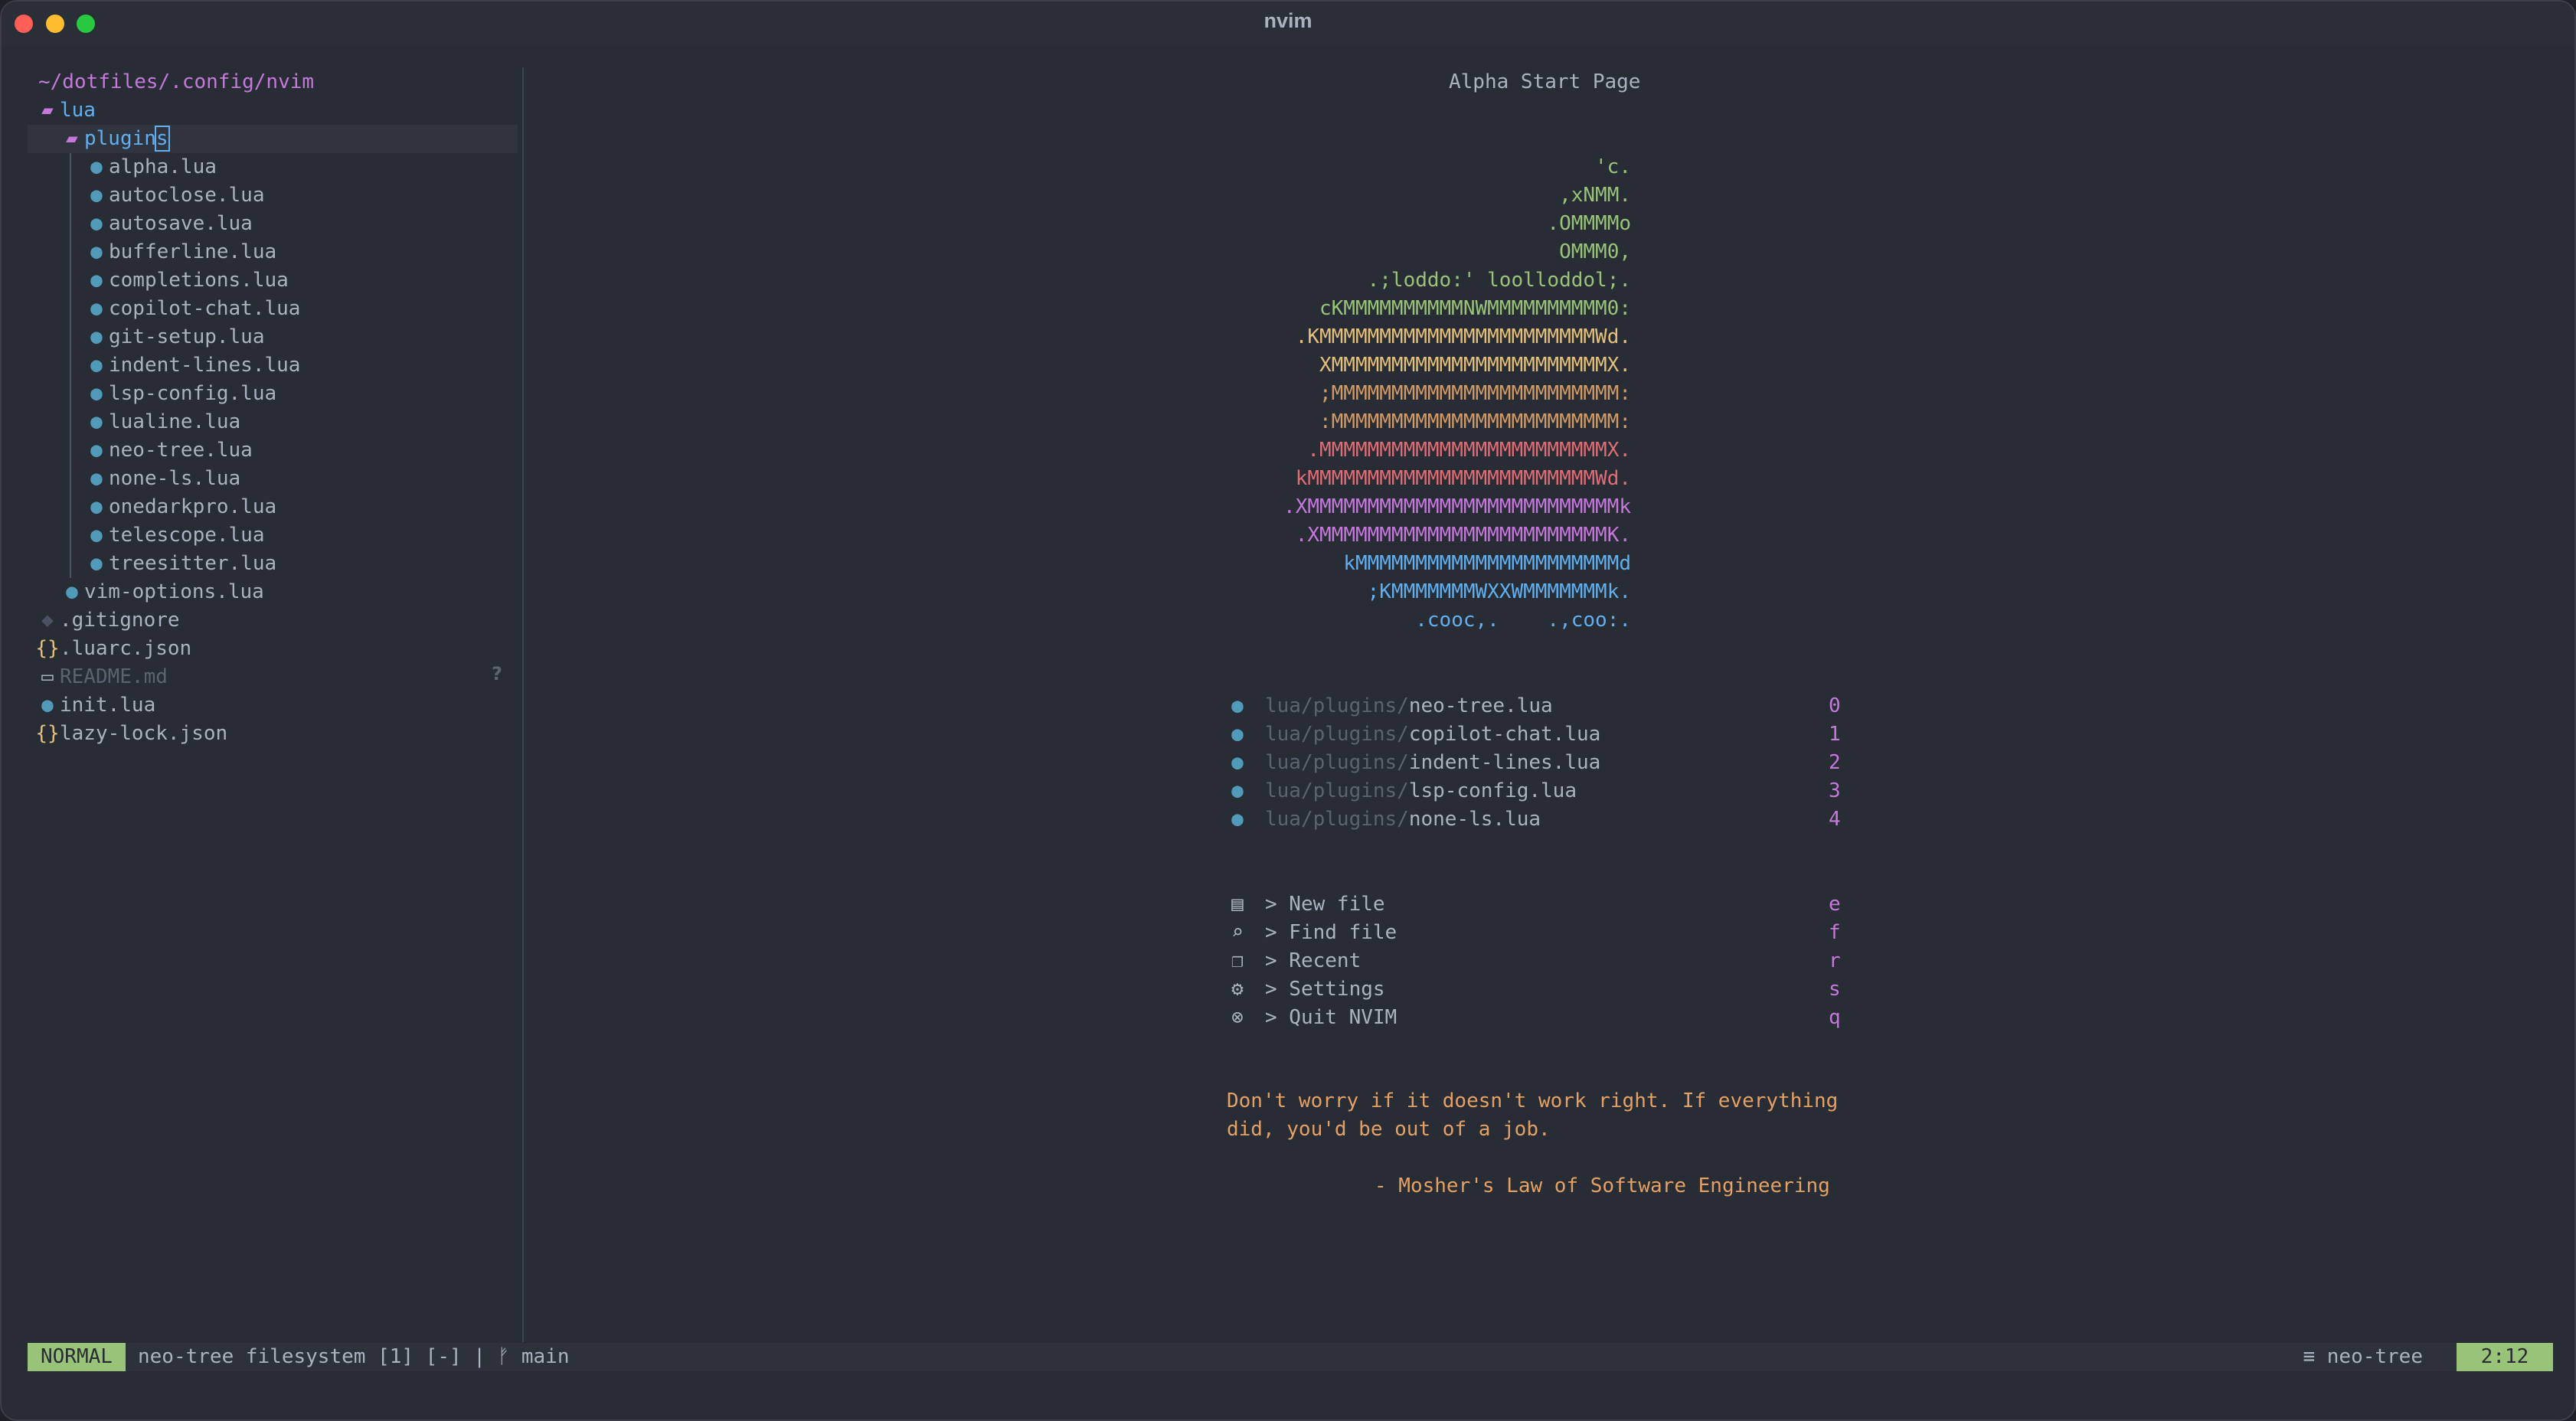 The image size is (2576, 1421). Describe the element at coordinates (1835, 790) in the screenshot. I see `shortcut-key: 3` at that location.